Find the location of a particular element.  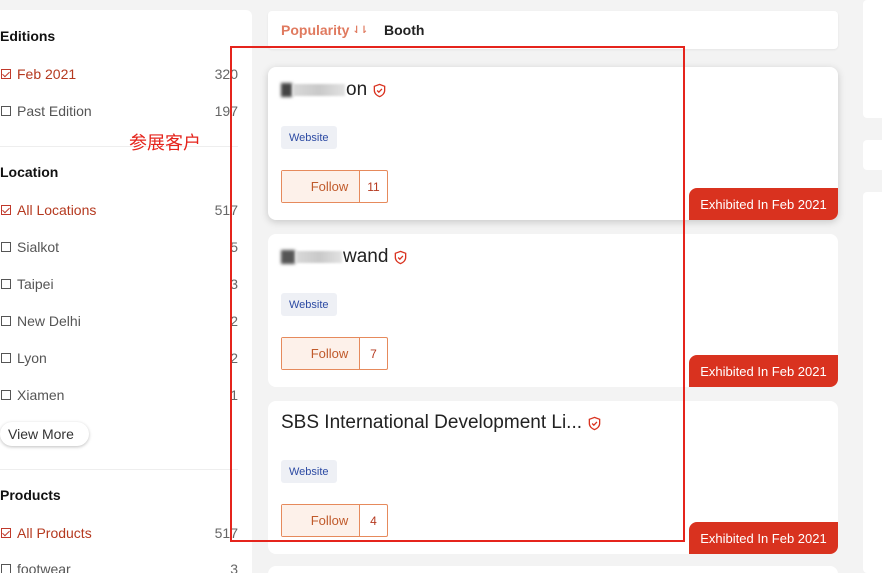

exhibitor-name: on is located at coordinates (334, 90).